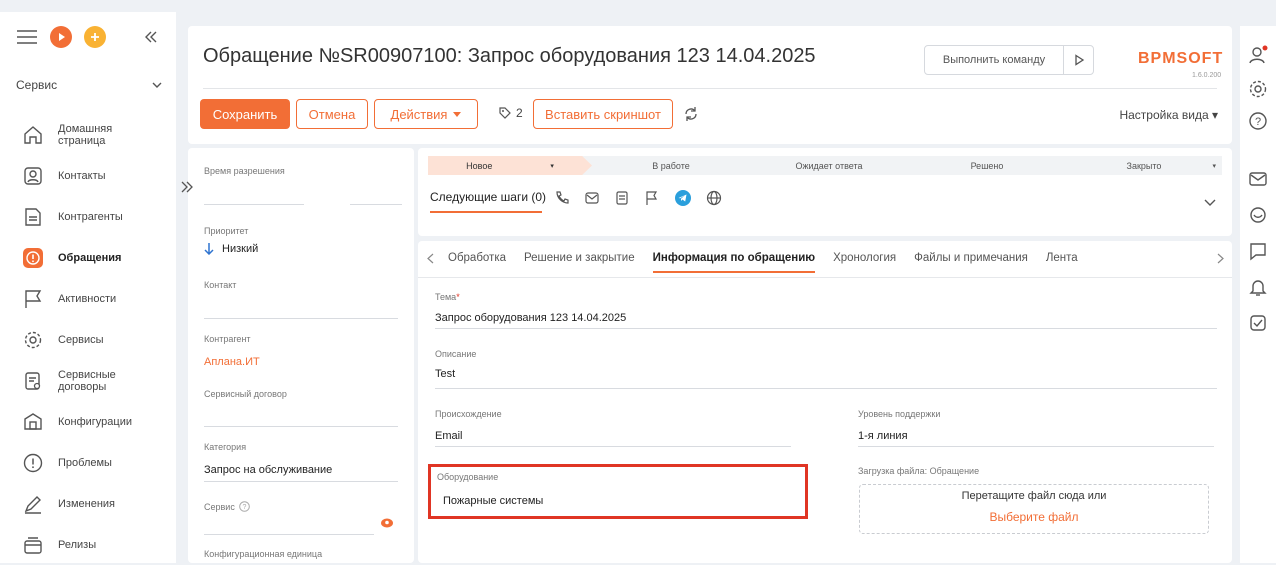 This screenshot has height=565, width=1276. I want to click on nav-item-home: Домашняя страница, so click(88, 134).